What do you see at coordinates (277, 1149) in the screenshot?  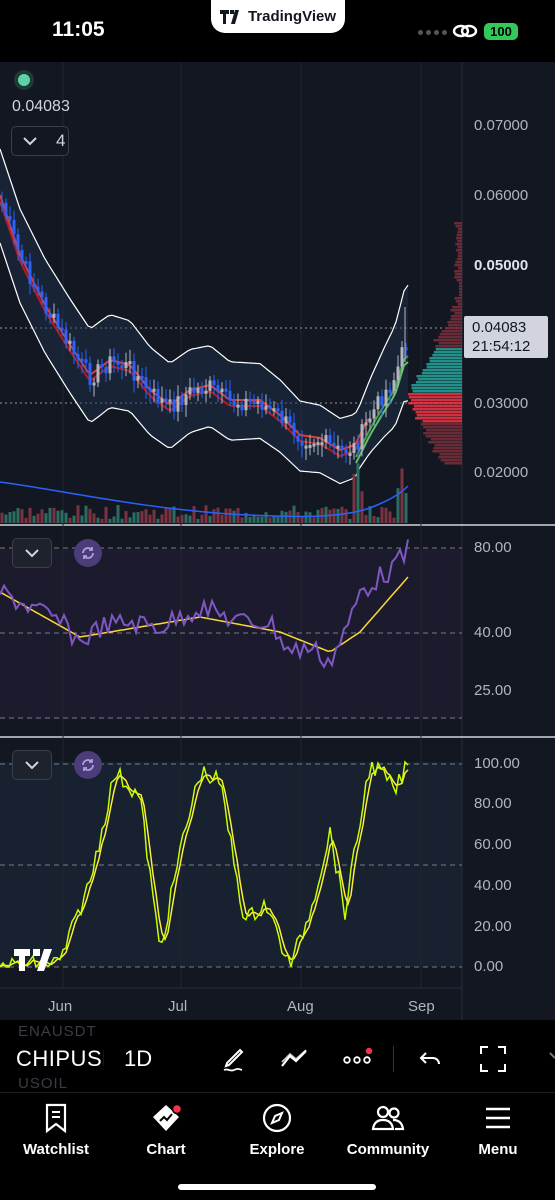 I see `nav-label: Explore` at bounding box center [277, 1149].